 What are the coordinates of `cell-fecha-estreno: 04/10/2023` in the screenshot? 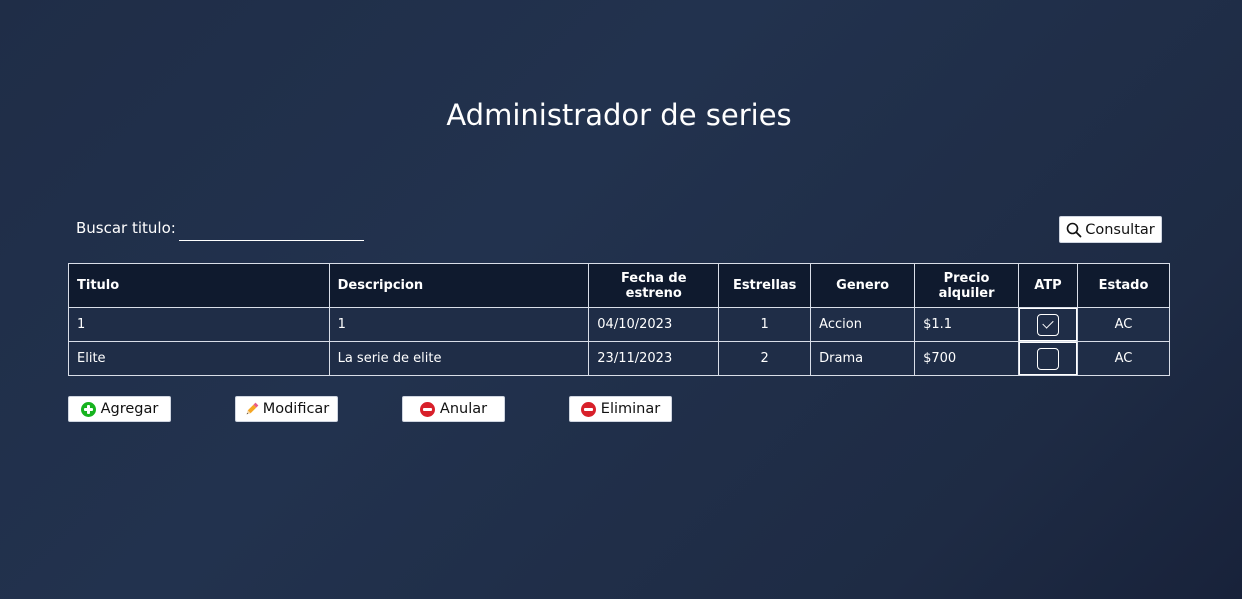 It's located at (654, 324).